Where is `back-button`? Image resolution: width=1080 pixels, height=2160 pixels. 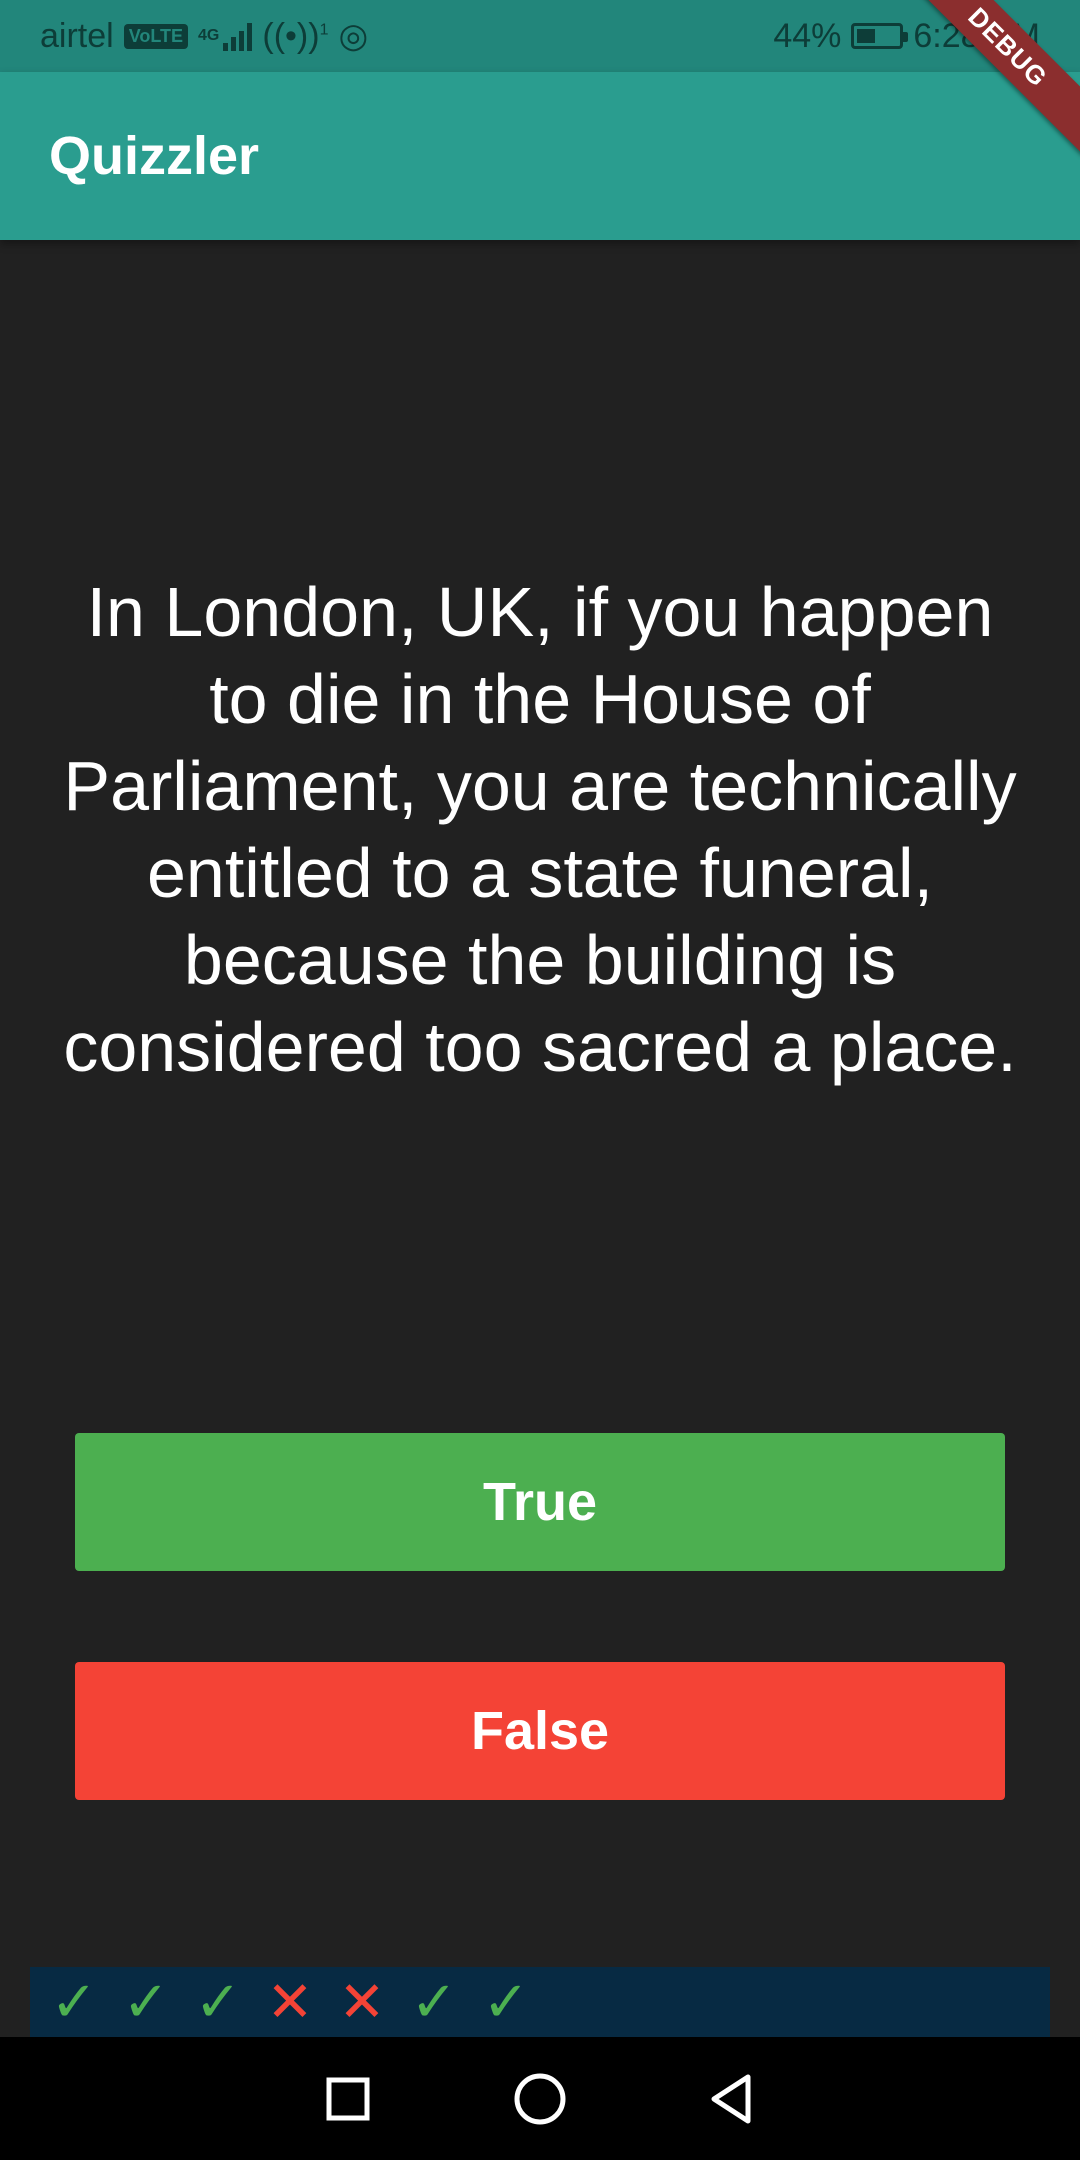 back-button is located at coordinates (732, 2099).